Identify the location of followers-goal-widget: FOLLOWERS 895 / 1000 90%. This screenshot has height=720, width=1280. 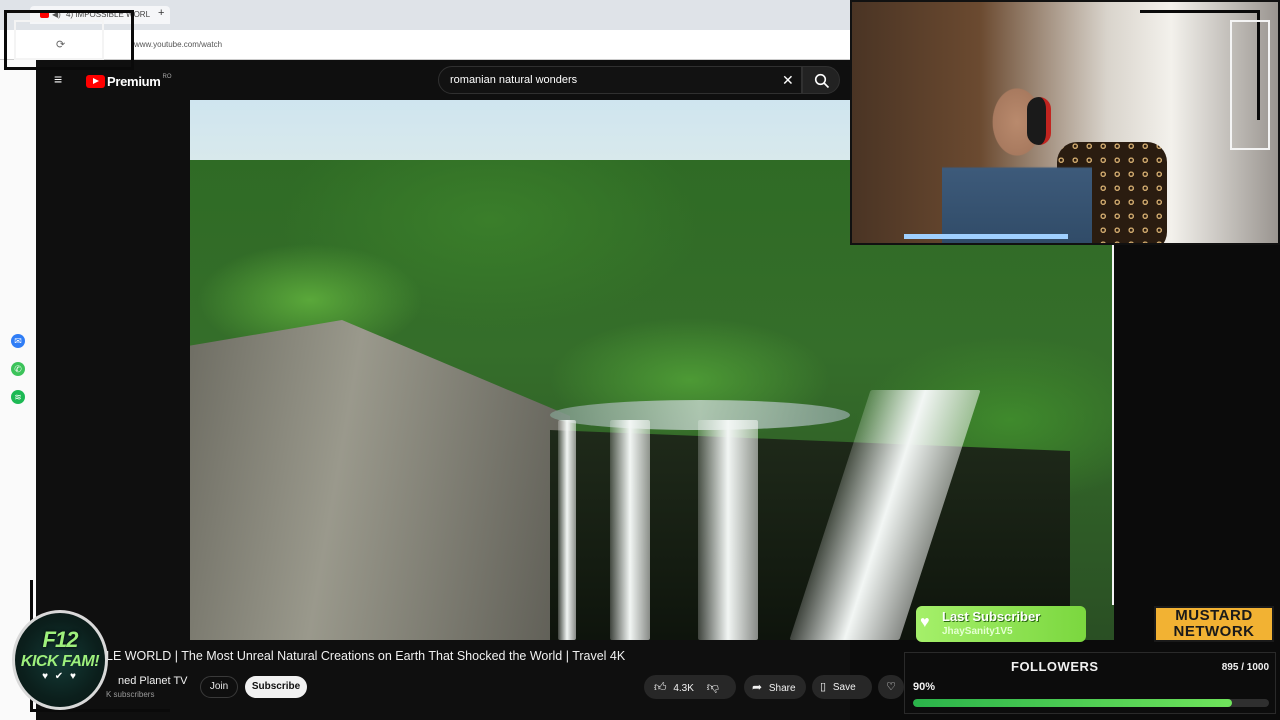
(1090, 683).